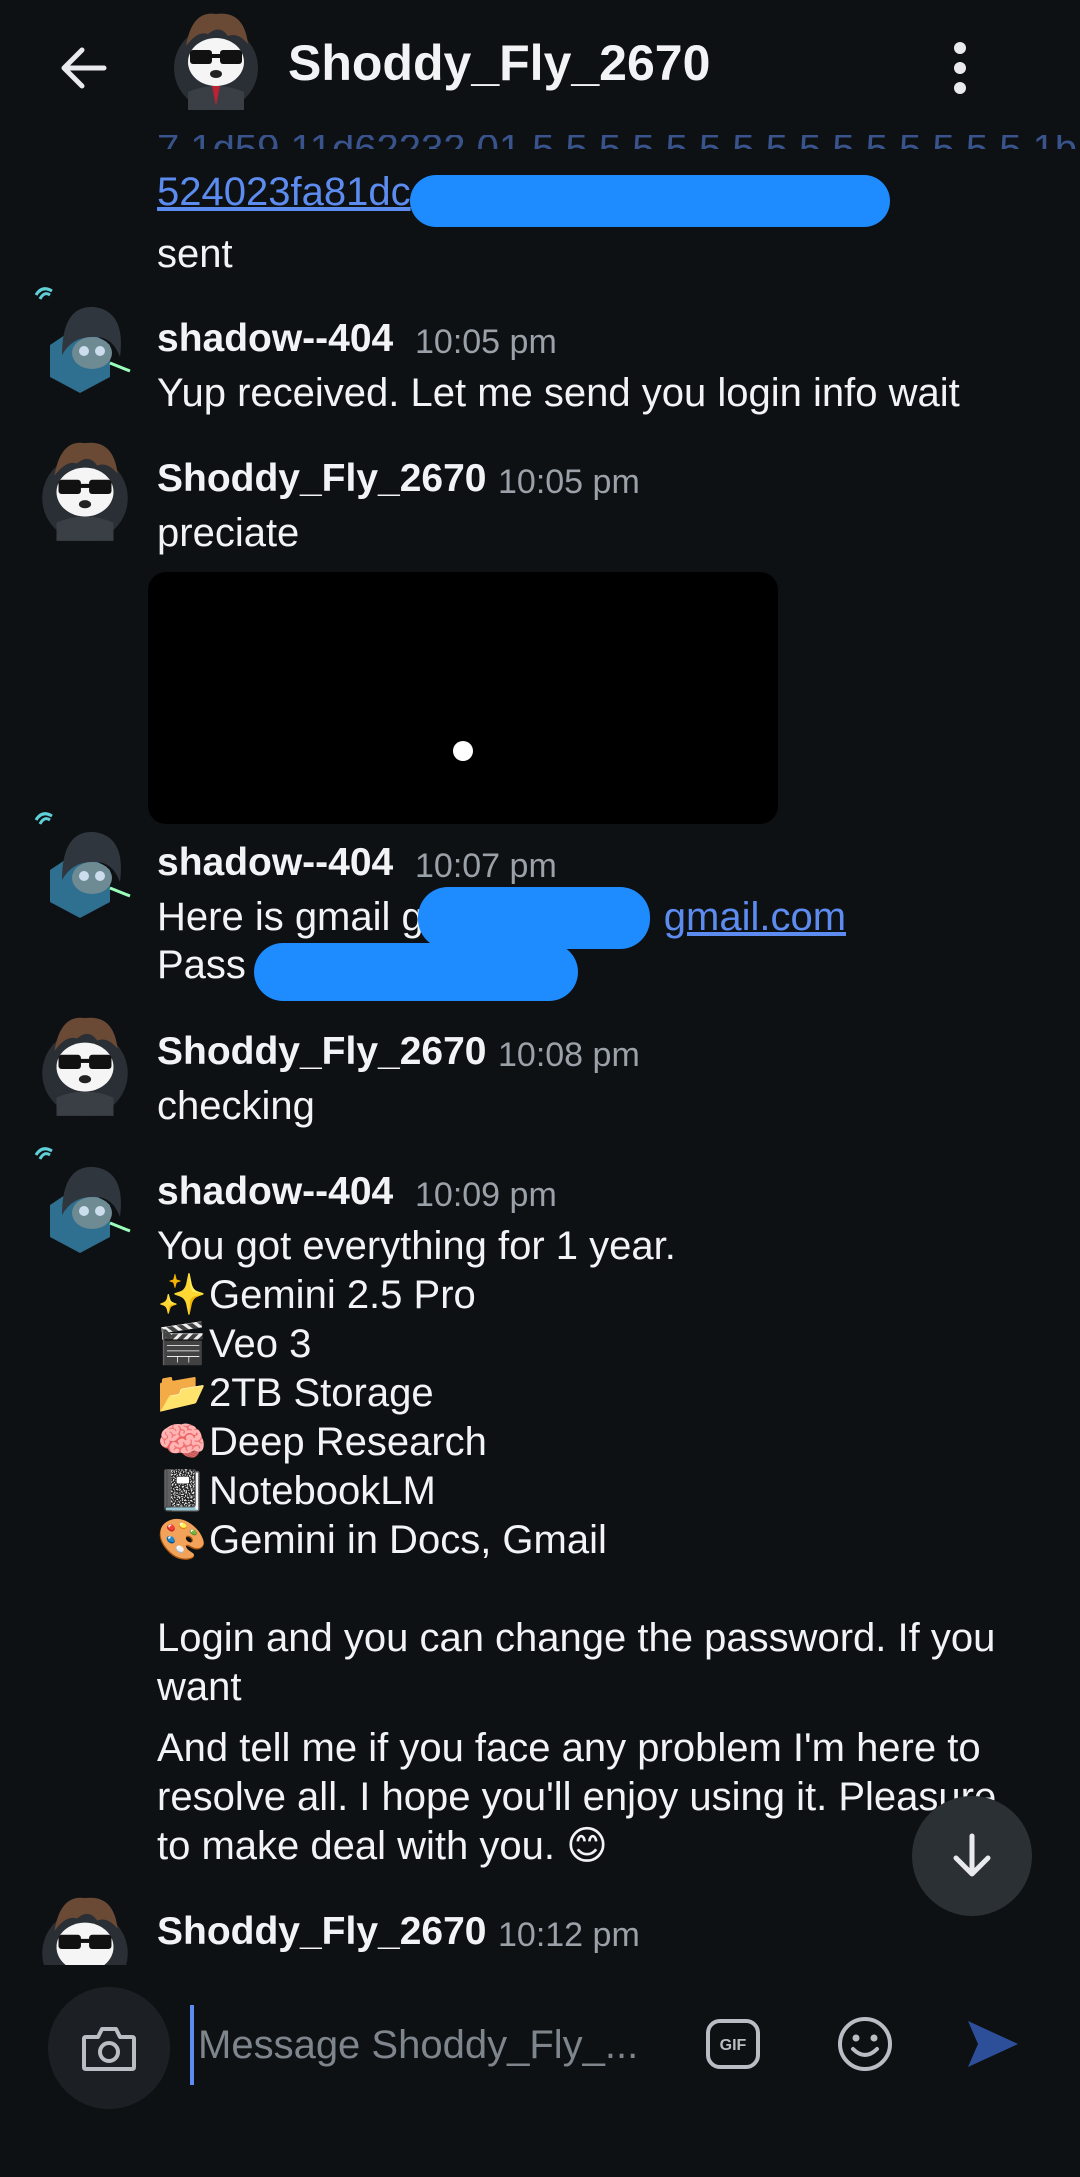 The height and width of the screenshot is (2177, 1080). What do you see at coordinates (463, 698) in the screenshot?
I see `media-attachment` at bounding box center [463, 698].